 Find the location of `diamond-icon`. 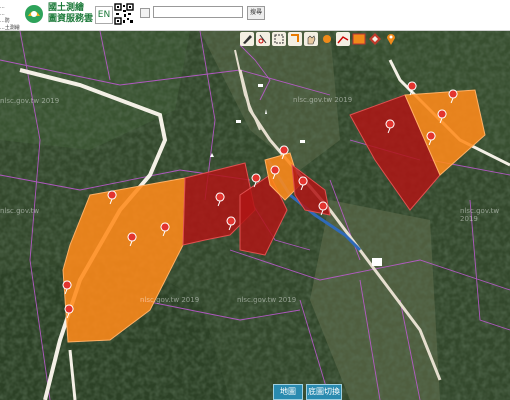

diamond-icon is located at coordinates (375, 39).